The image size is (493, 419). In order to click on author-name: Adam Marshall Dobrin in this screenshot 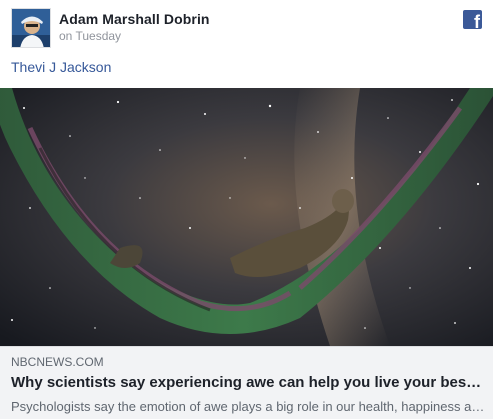, I will do `click(134, 19)`.